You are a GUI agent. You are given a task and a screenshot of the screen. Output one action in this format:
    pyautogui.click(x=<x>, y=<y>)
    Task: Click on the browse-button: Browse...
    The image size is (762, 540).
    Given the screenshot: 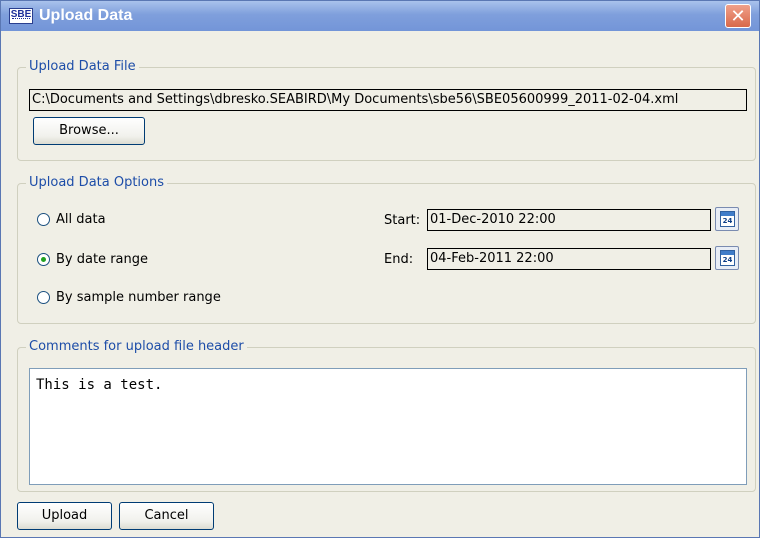 What is the action you would take?
    pyautogui.click(x=89, y=131)
    